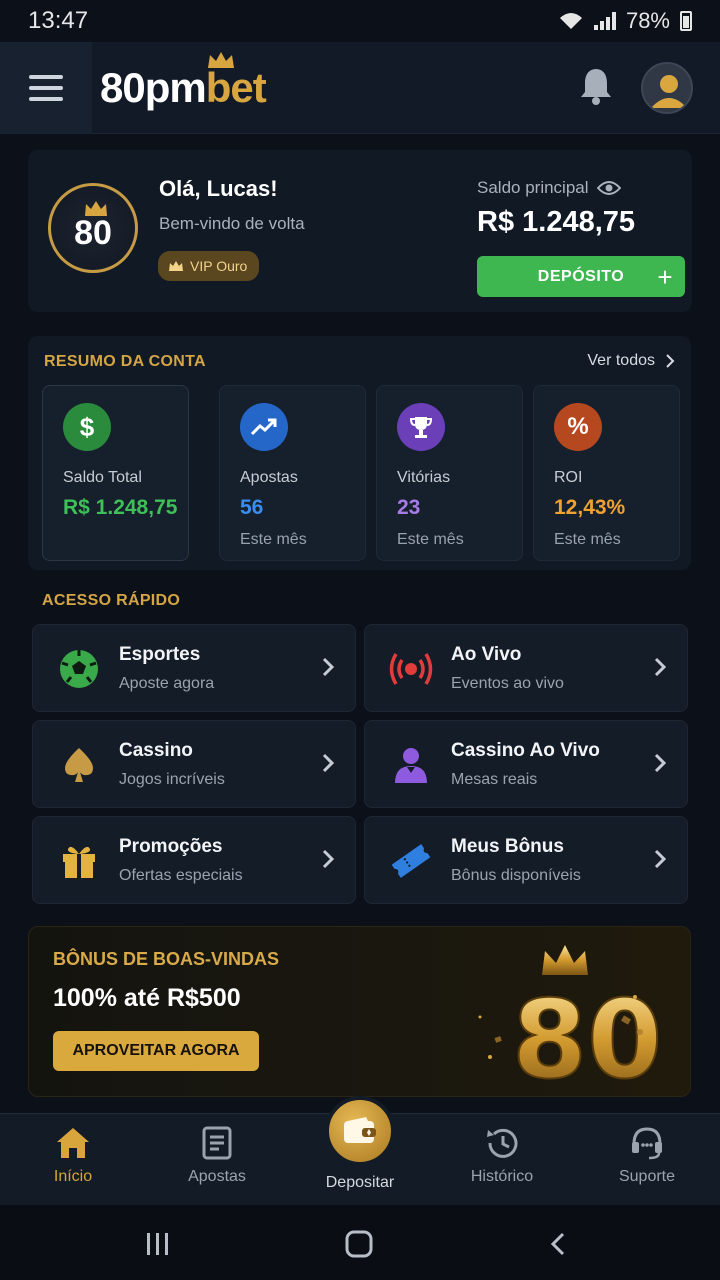  What do you see at coordinates (360, 88) in the screenshot?
I see `app-header: 80pmbet` at bounding box center [360, 88].